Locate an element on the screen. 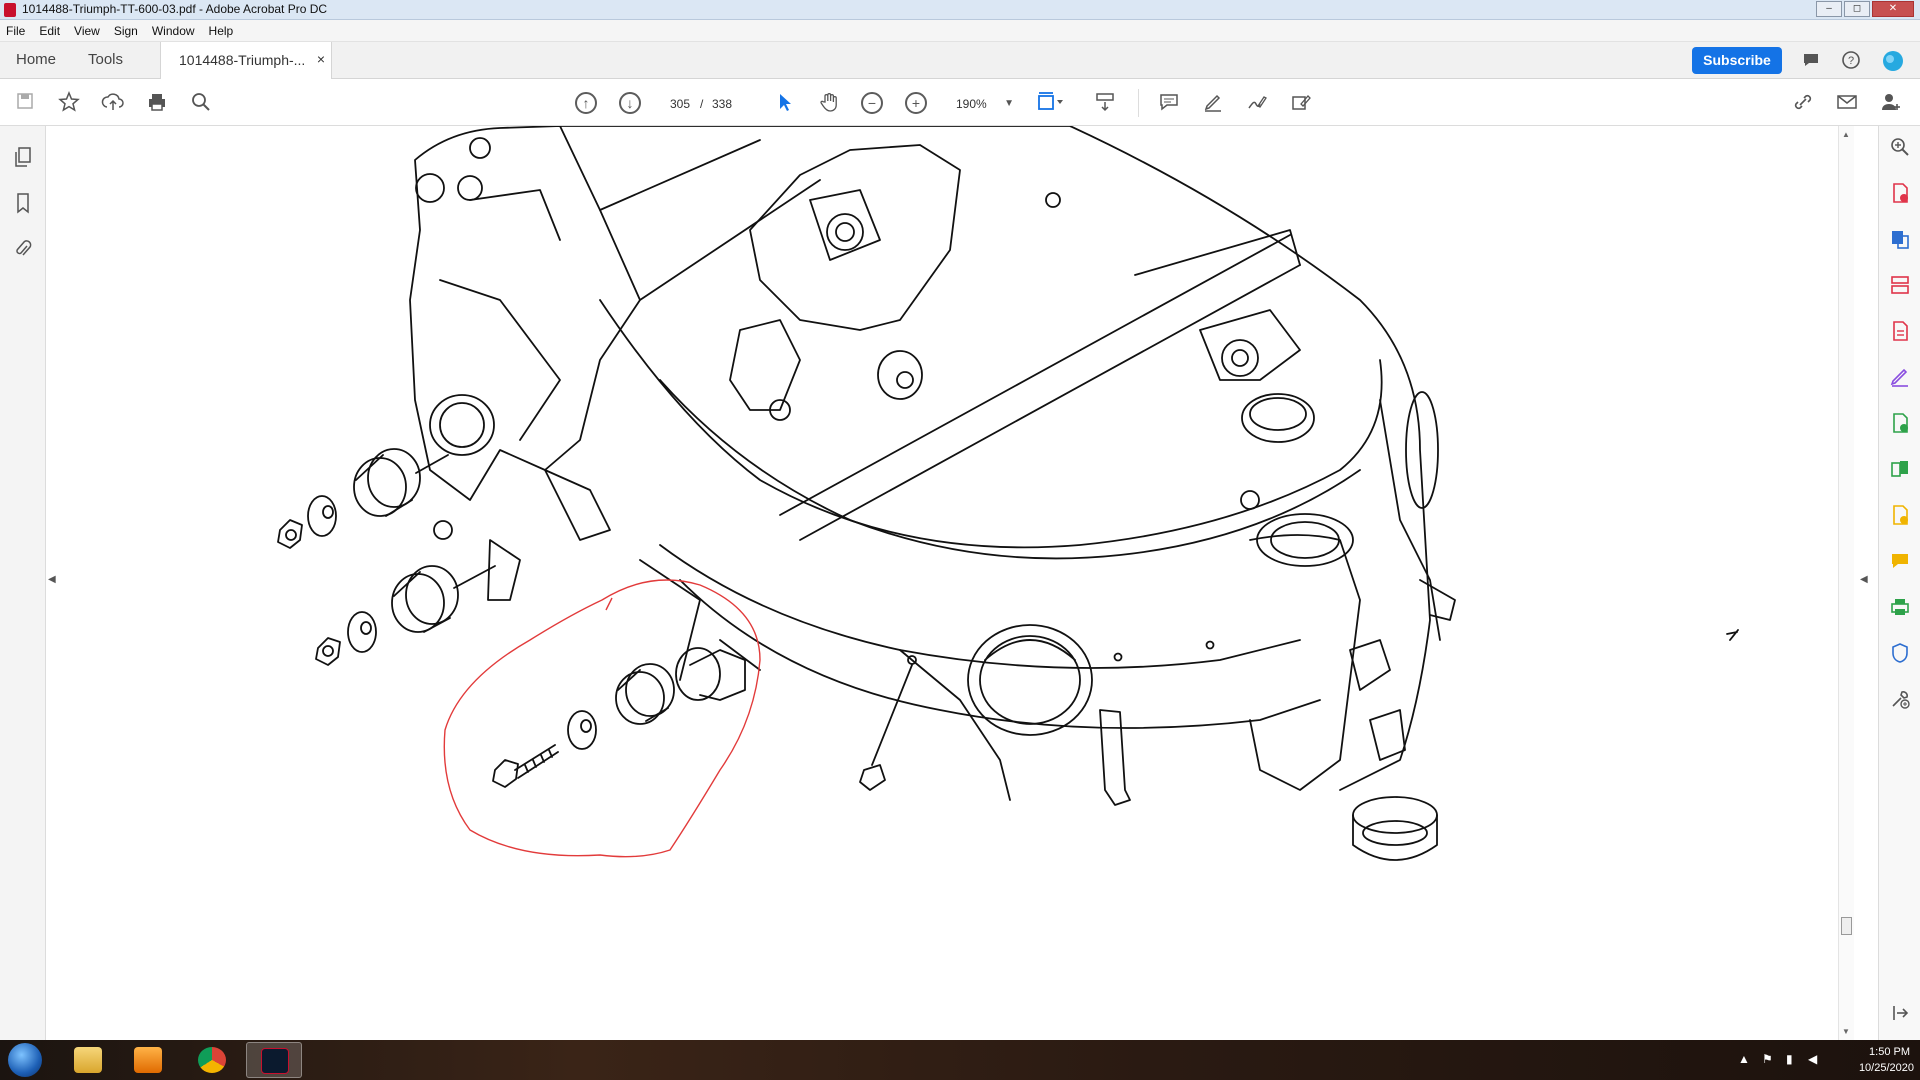 The image size is (1920, 1080). menu-bar: File Edit View Sign Window Help is located at coordinates (960, 31).